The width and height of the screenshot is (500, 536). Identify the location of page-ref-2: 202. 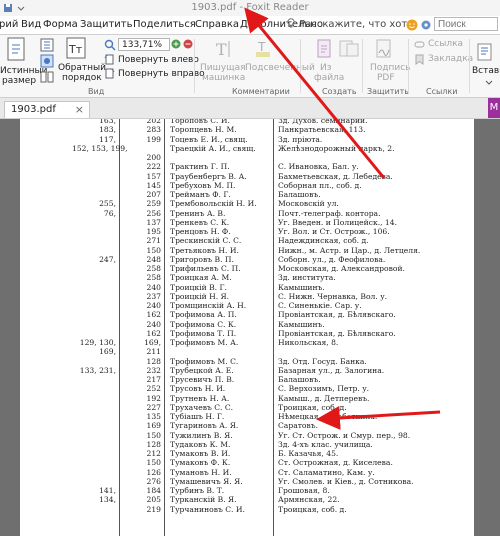
(154, 122).